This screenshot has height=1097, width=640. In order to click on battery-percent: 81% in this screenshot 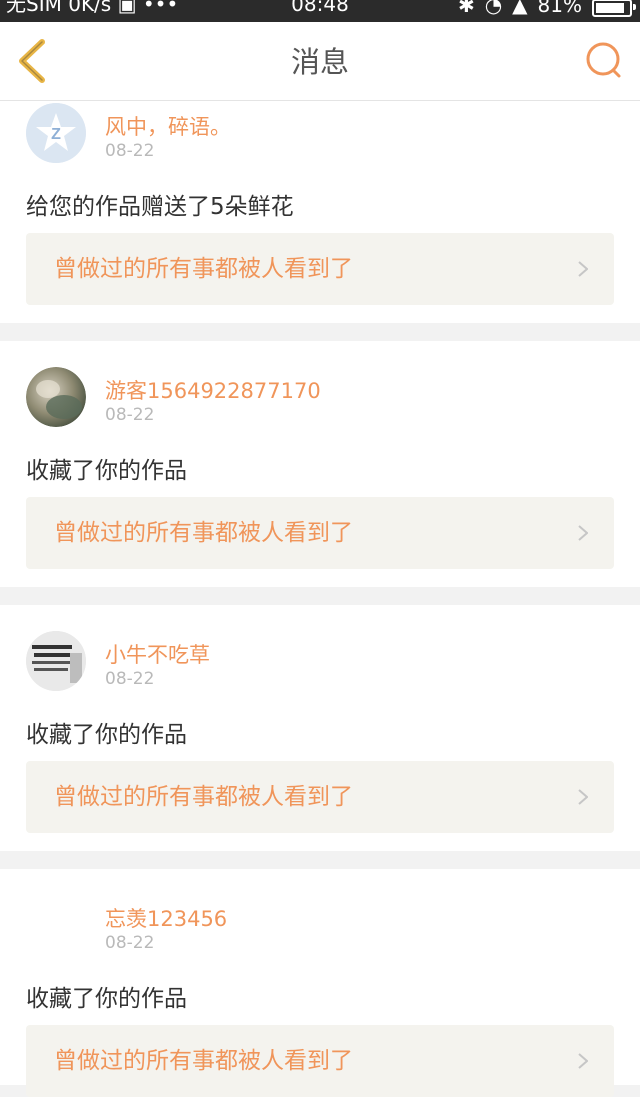, I will do `click(559, 8)`.